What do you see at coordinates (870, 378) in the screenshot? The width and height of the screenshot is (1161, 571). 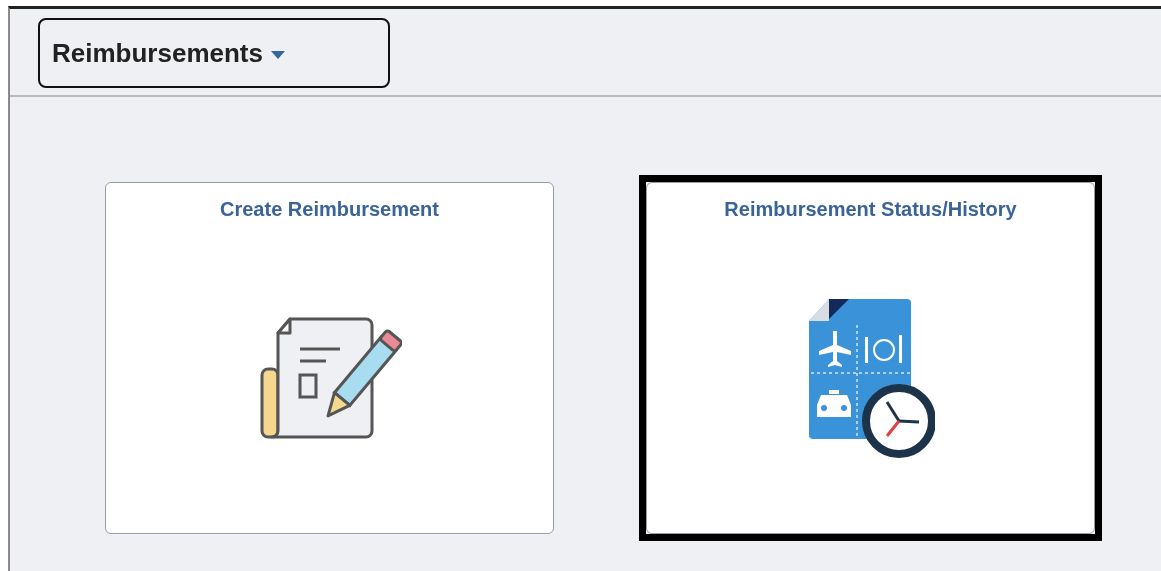 I see `expense-report-clock-icon` at bounding box center [870, 378].